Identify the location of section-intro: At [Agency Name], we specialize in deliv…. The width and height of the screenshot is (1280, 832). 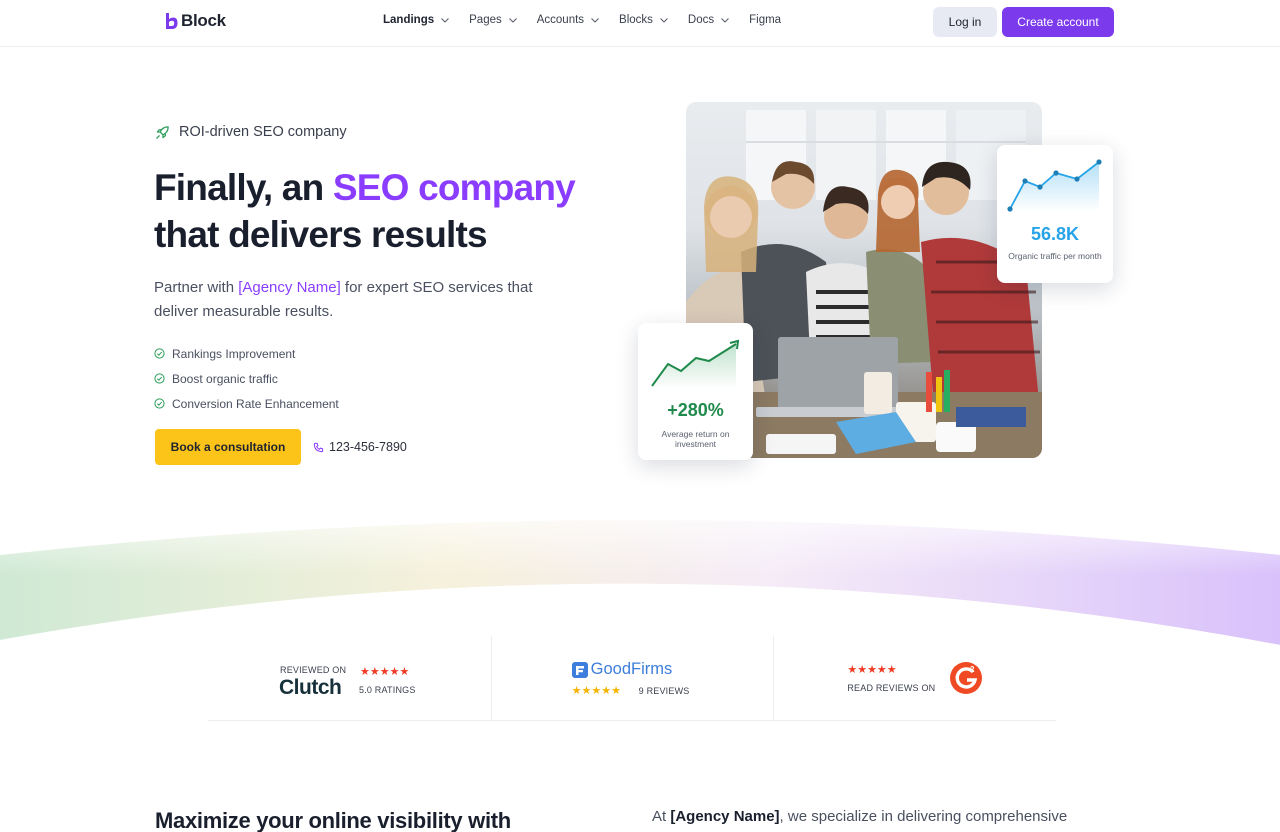
(882, 816).